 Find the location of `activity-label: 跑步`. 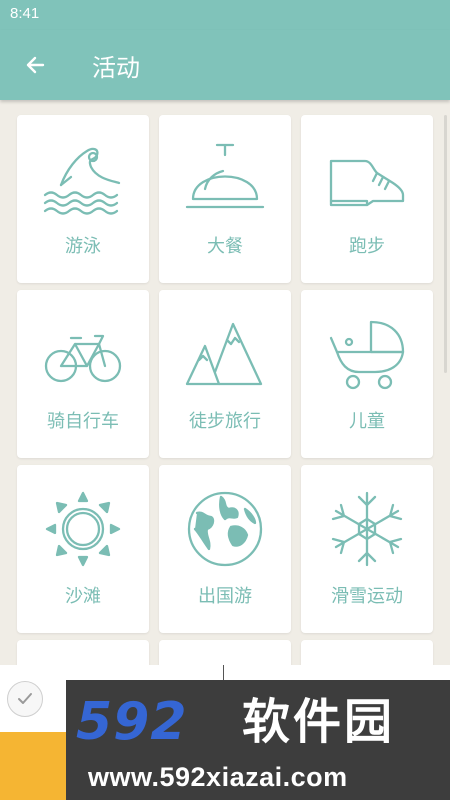

activity-label: 跑步 is located at coordinates (367, 246).